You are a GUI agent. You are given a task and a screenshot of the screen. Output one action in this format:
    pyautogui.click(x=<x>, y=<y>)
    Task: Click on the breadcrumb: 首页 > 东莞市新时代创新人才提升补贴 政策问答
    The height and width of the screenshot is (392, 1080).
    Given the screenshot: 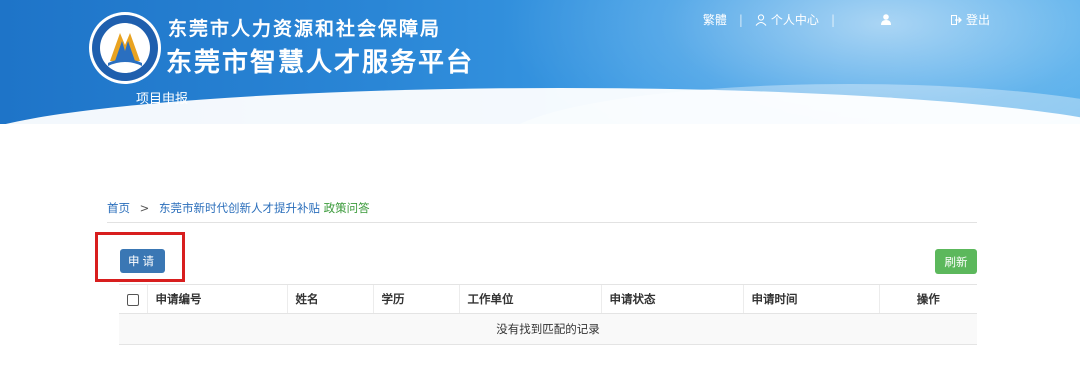 What is the action you would take?
    pyautogui.click(x=238, y=208)
    